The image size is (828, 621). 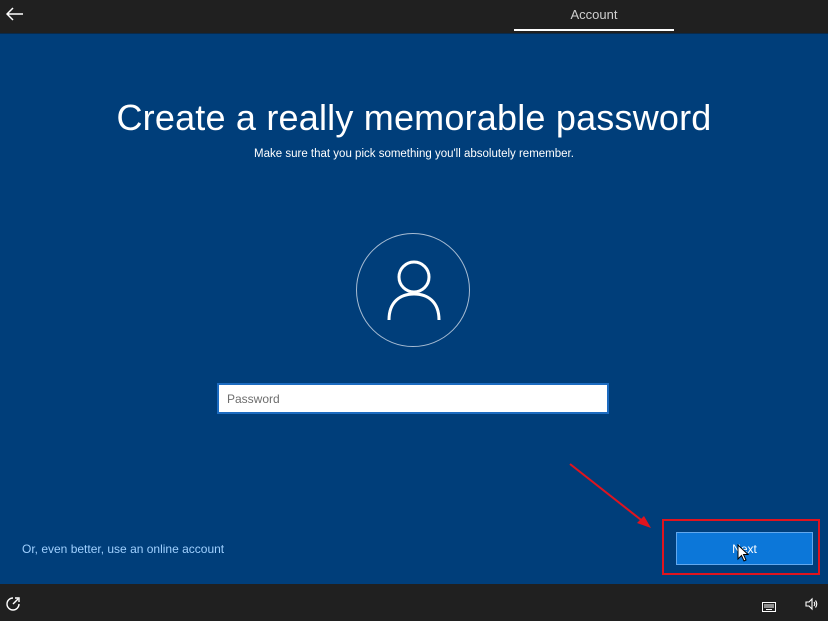 I want to click on ease-of-access-icon, so click(x=13, y=604).